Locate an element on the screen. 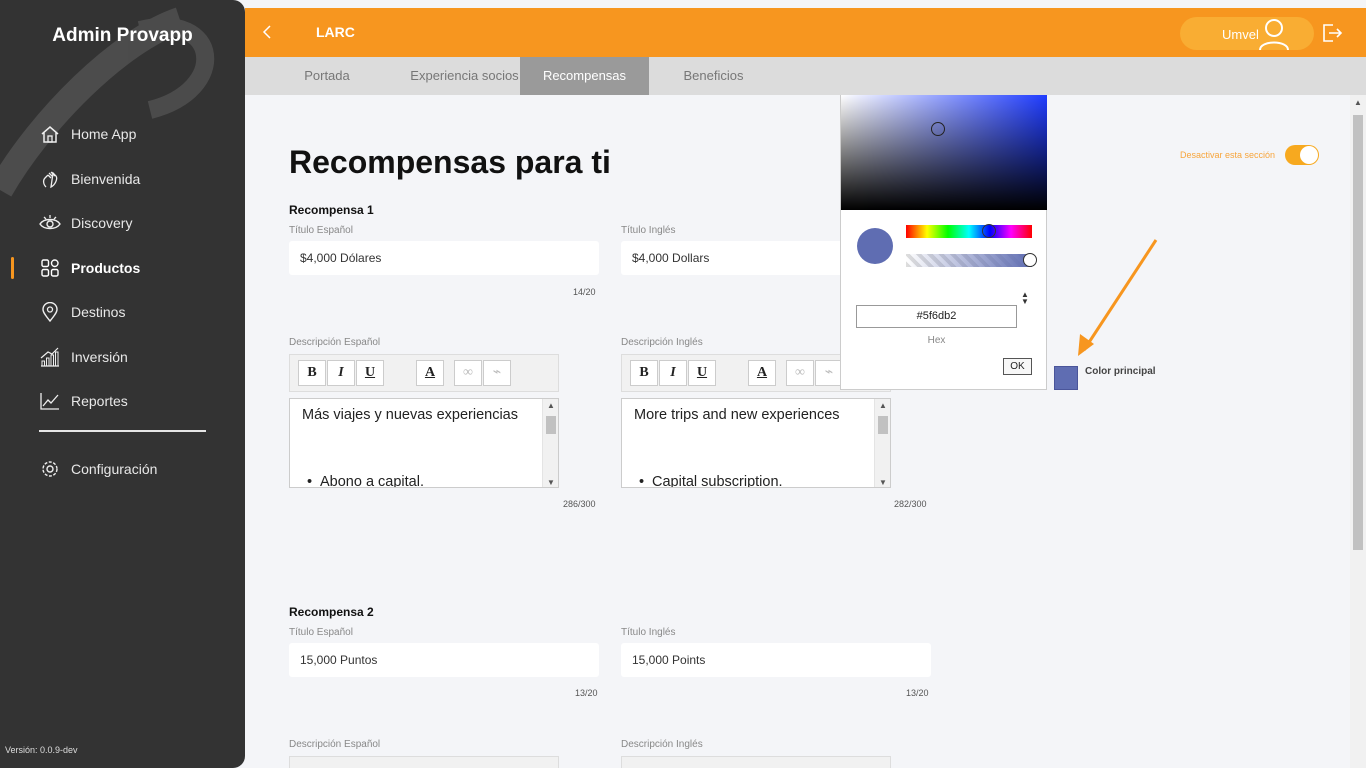 The image size is (1366, 768). sidebar-item-configuracion: Configuración is located at coordinates (122, 469).